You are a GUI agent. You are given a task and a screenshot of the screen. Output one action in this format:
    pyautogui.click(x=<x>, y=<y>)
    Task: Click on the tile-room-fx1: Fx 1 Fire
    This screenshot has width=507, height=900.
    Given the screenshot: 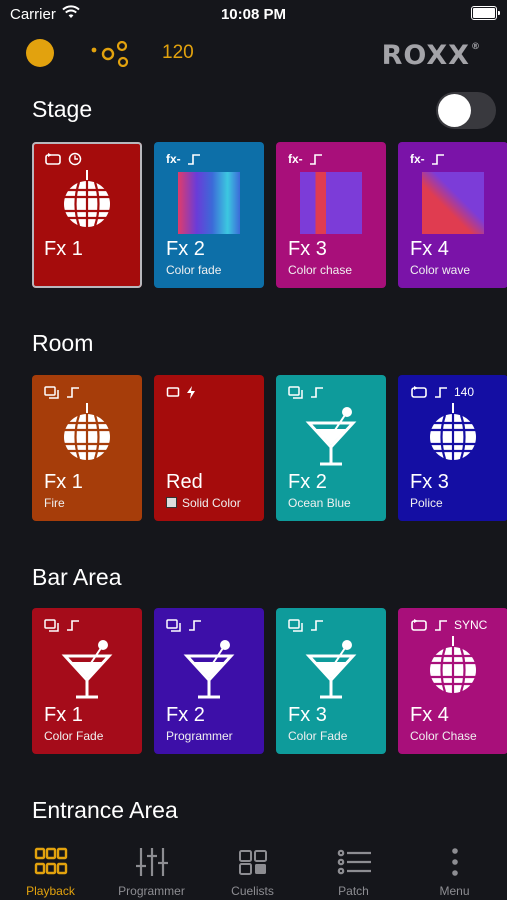 What is the action you would take?
    pyautogui.click(x=87, y=448)
    